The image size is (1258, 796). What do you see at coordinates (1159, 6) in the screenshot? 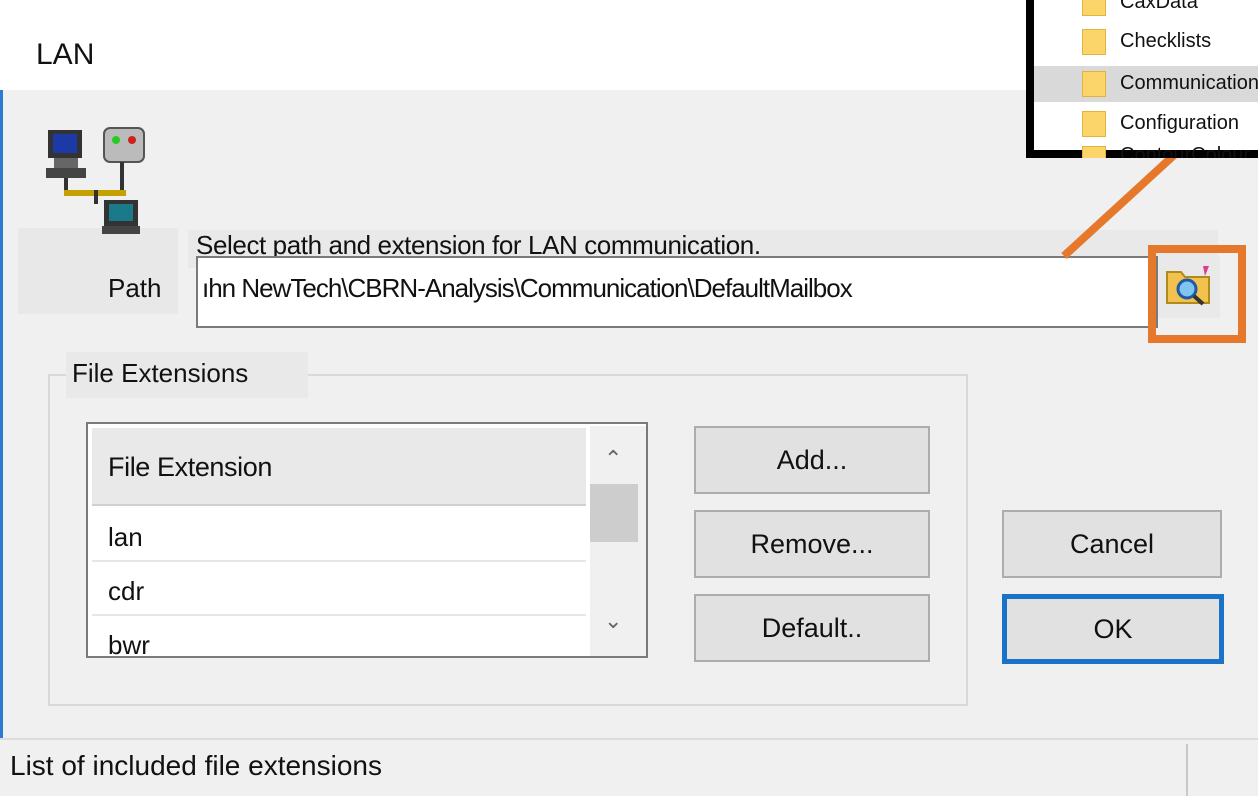
I see `folder-name: CaxData` at bounding box center [1159, 6].